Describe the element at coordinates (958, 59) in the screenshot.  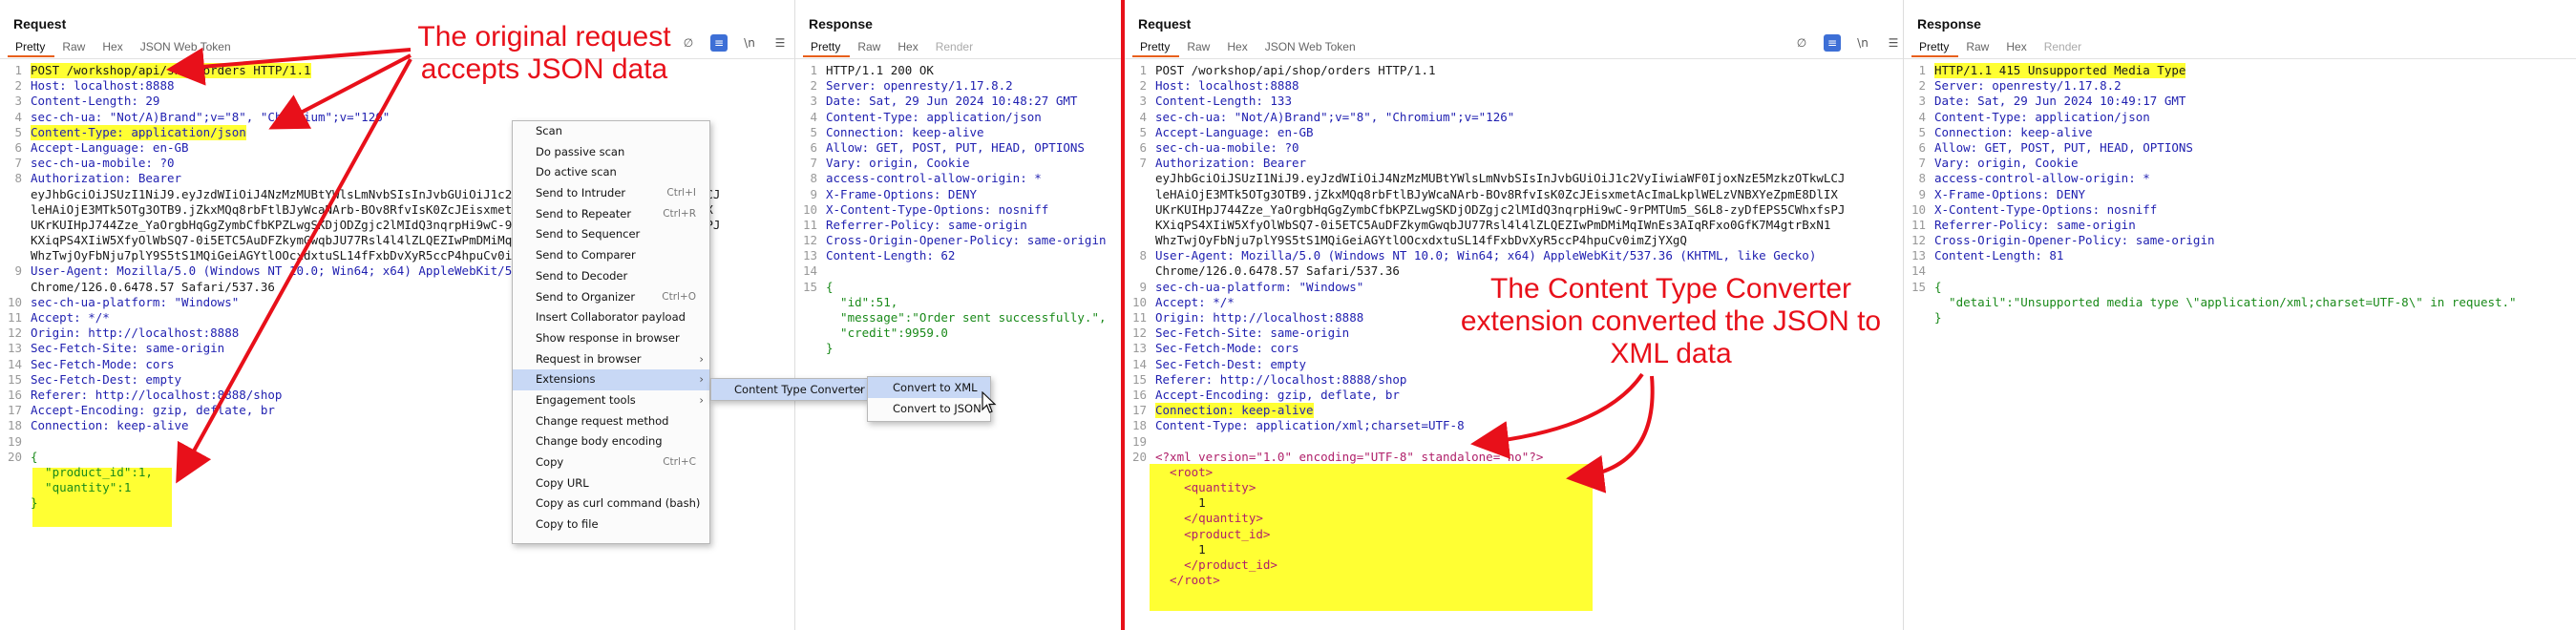
I see `divider` at that location.